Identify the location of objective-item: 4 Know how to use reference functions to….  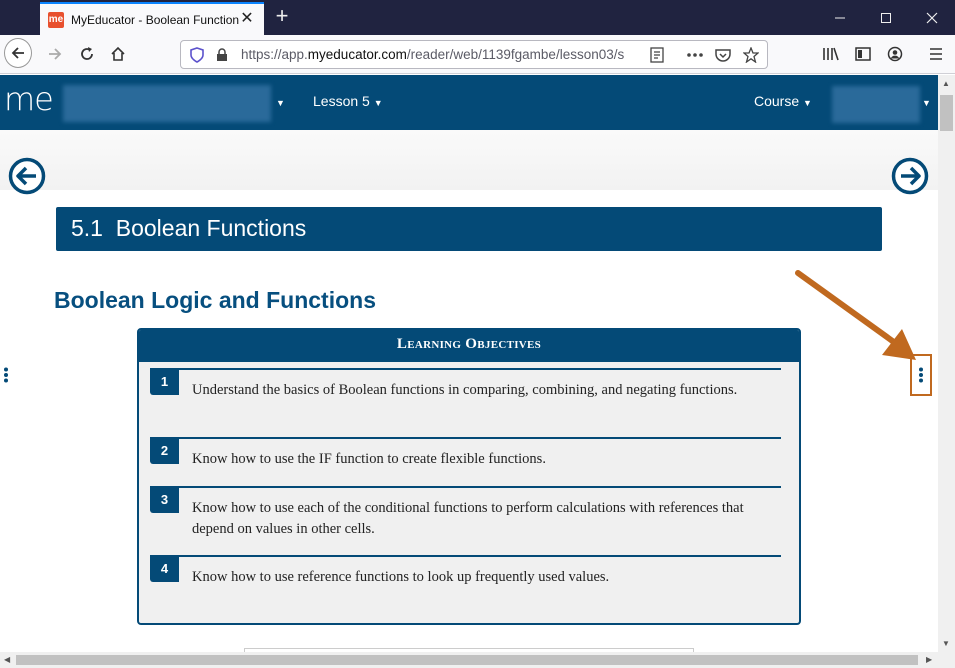
(465, 579).